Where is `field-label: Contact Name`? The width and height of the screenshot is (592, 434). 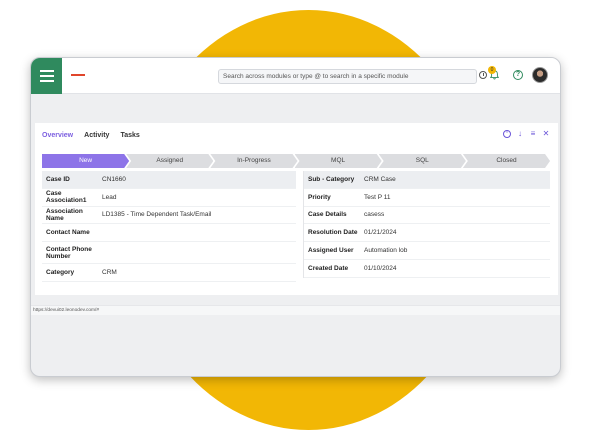 field-label: Contact Name is located at coordinates (68, 233).